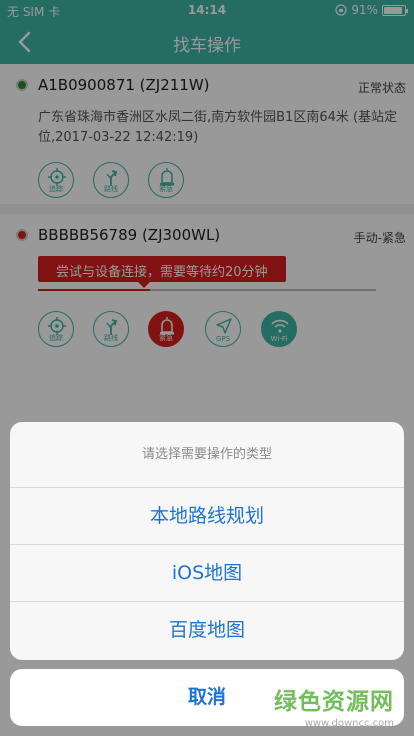 This screenshot has width=414, height=736. Describe the element at coordinates (207, 630) in the screenshot. I see `option-baidu-maps: 百度地图` at that location.